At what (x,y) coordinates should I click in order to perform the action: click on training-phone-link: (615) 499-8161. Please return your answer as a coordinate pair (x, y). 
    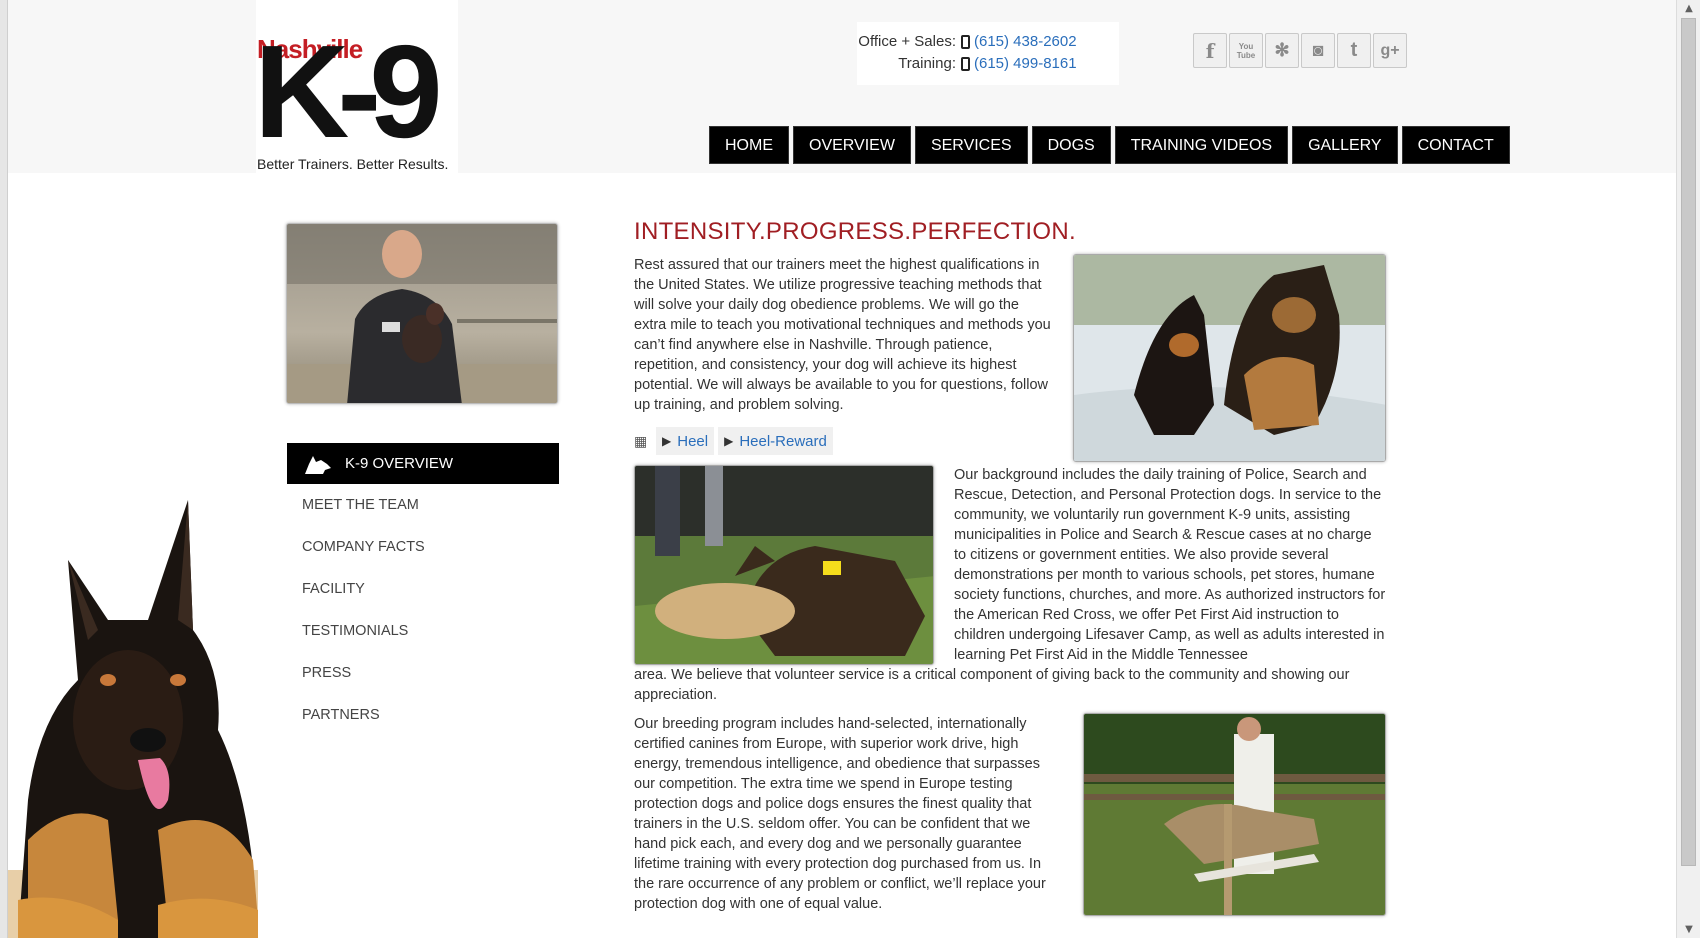
    Looking at the image, I should click on (1025, 63).